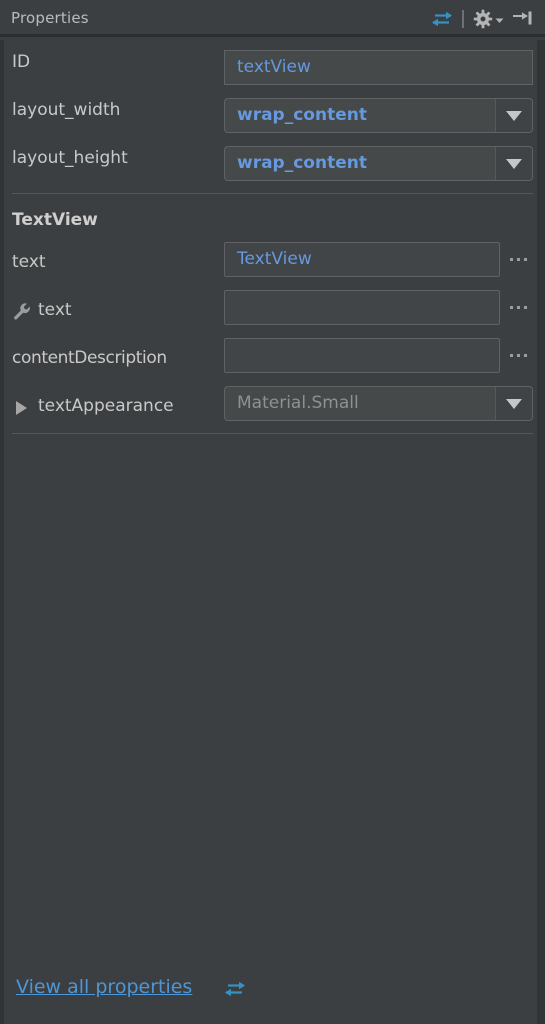  Describe the element at coordinates (272, 193) in the screenshot. I see `section-divider-top` at that location.